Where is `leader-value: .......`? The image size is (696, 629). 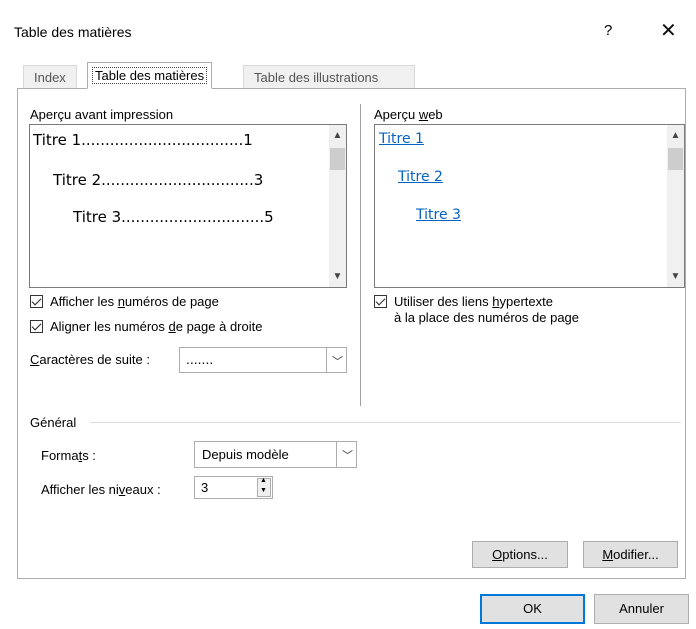 leader-value: ....... is located at coordinates (200, 359).